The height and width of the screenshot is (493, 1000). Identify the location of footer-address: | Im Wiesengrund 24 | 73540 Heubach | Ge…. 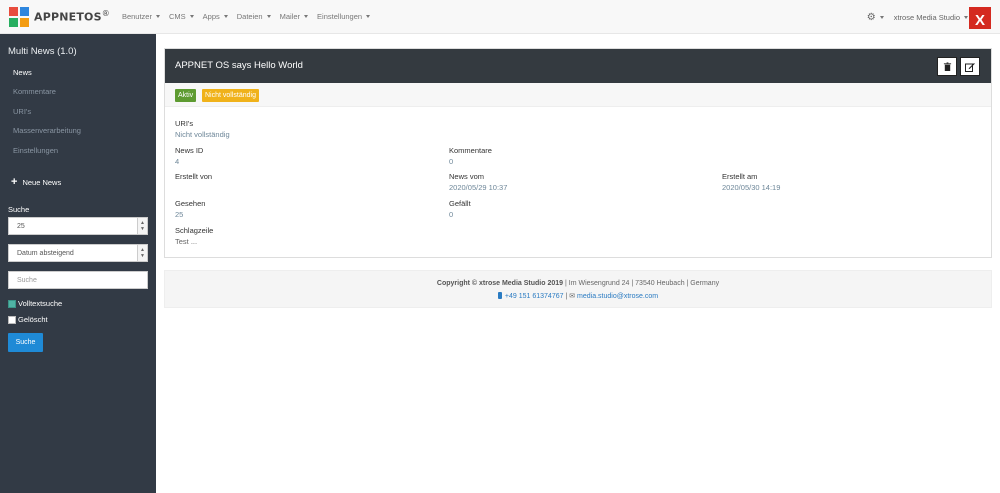
(641, 283).